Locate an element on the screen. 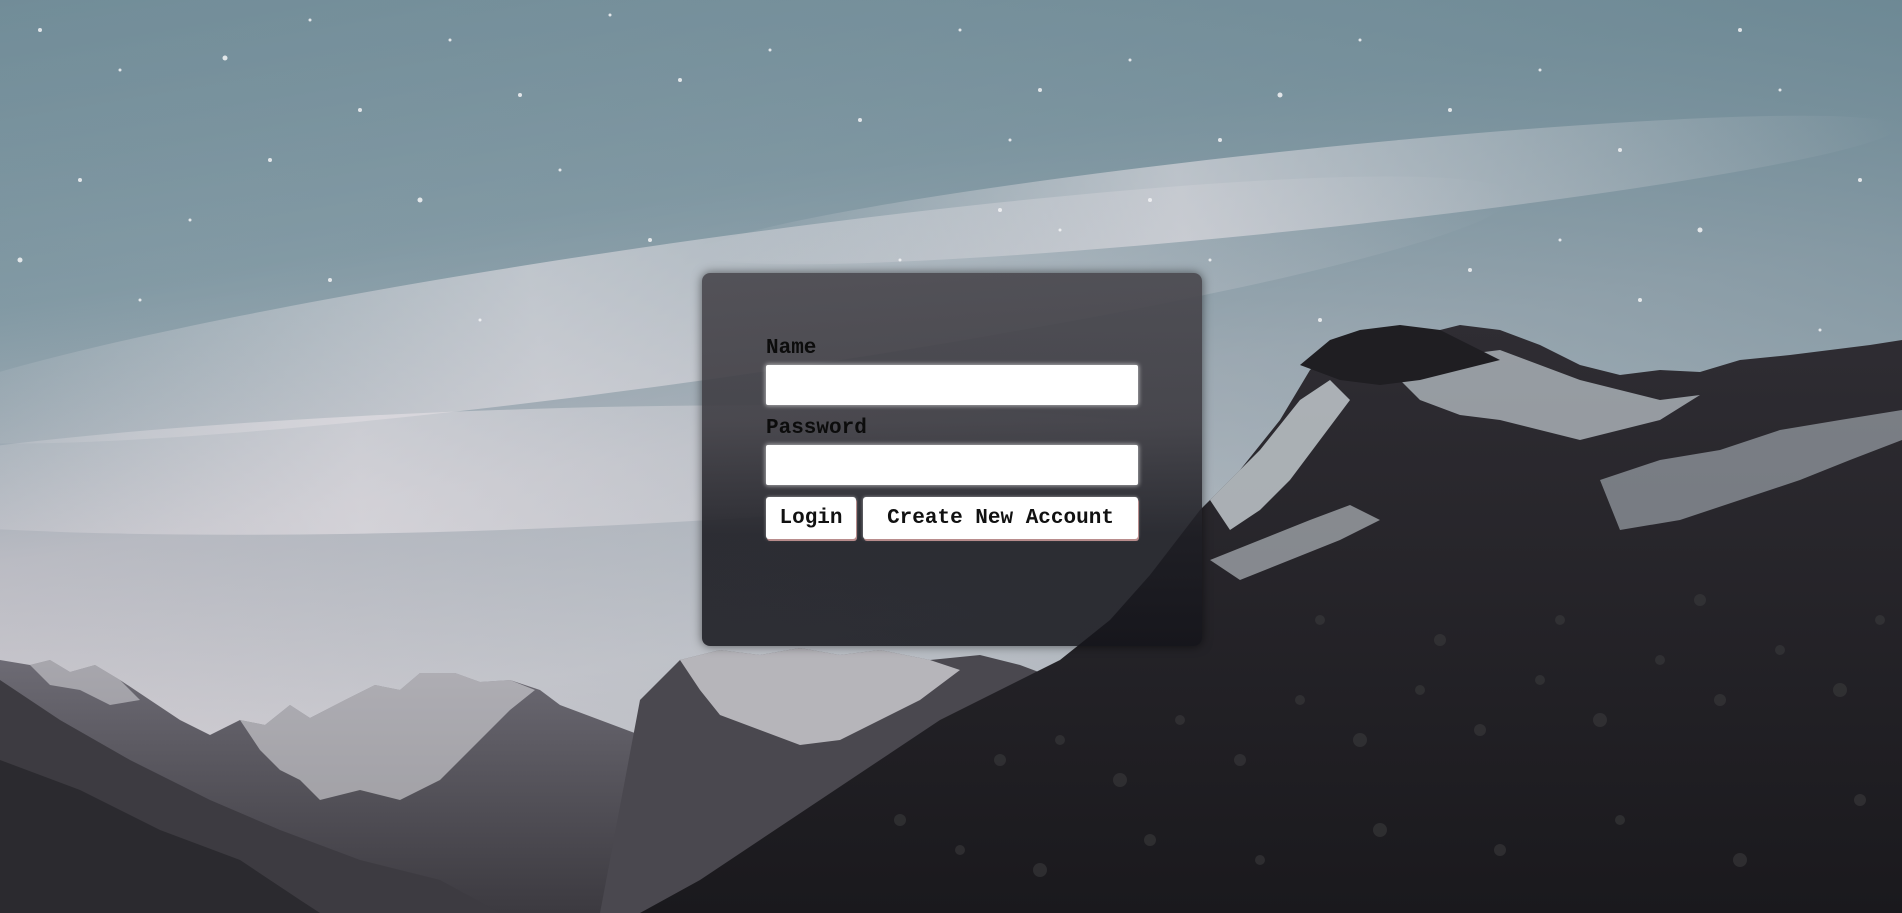 The image size is (1902, 913). login-button: Login is located at coordinates (811, 518).